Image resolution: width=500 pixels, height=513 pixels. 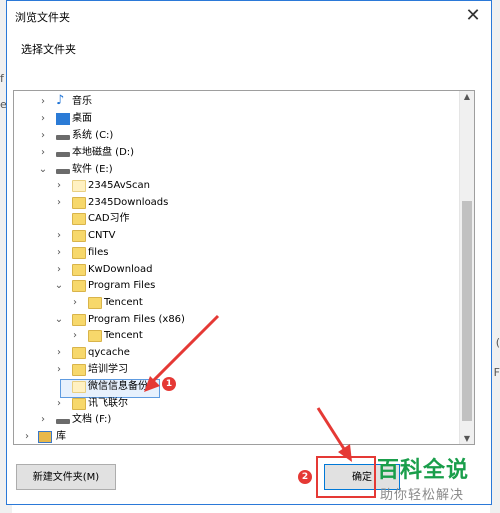 I want to click on tree-item-label: 桌面, so click(x=82, y=118).